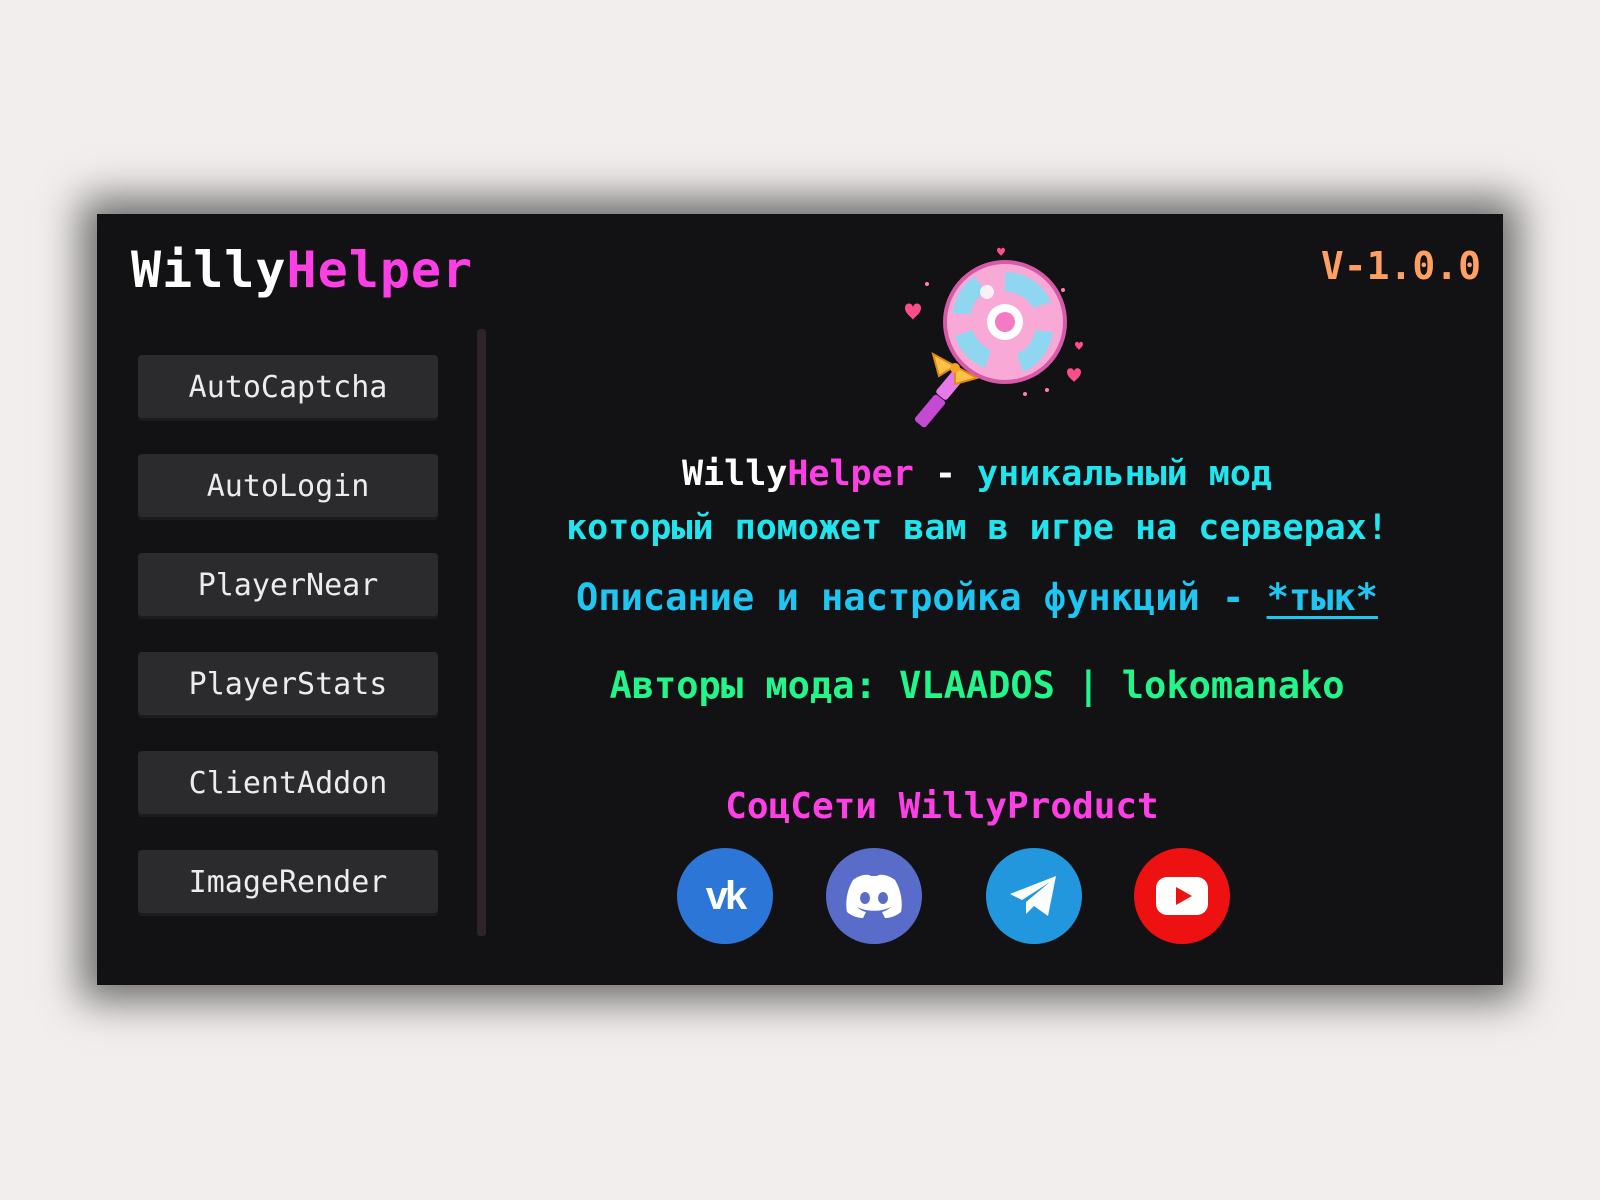  I want to click on authors-label: Авторы мода: VLAADOS | lokomanako, so click(977, 685).